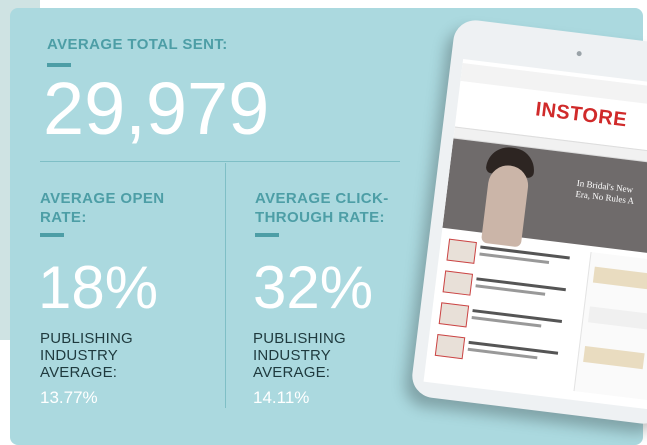 This screenshot has height=445, width=647. Describe the element at coordinates (69, 397) in the screenshot. I see `open-rate-benchmark-value: 13.77%` at that location.